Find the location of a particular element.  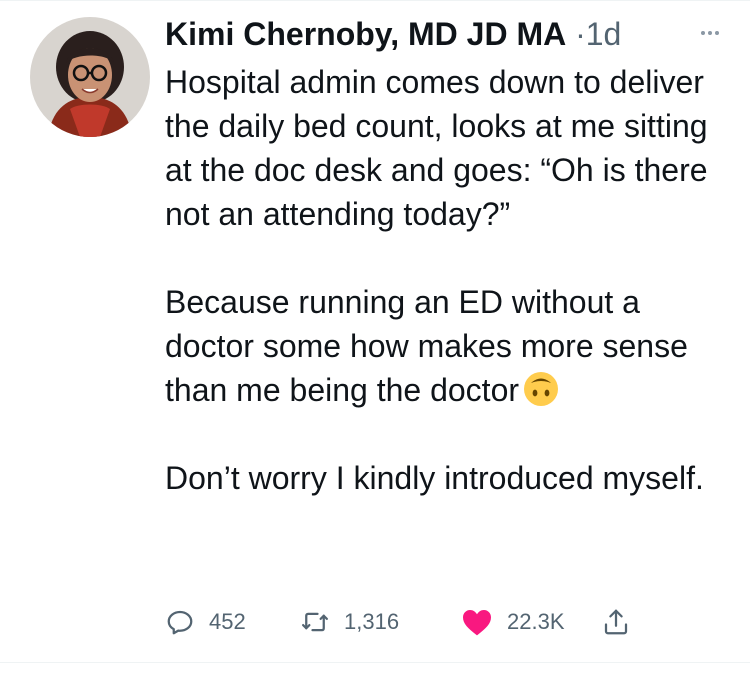

retweet-icon is located at coordinates (315, 622).